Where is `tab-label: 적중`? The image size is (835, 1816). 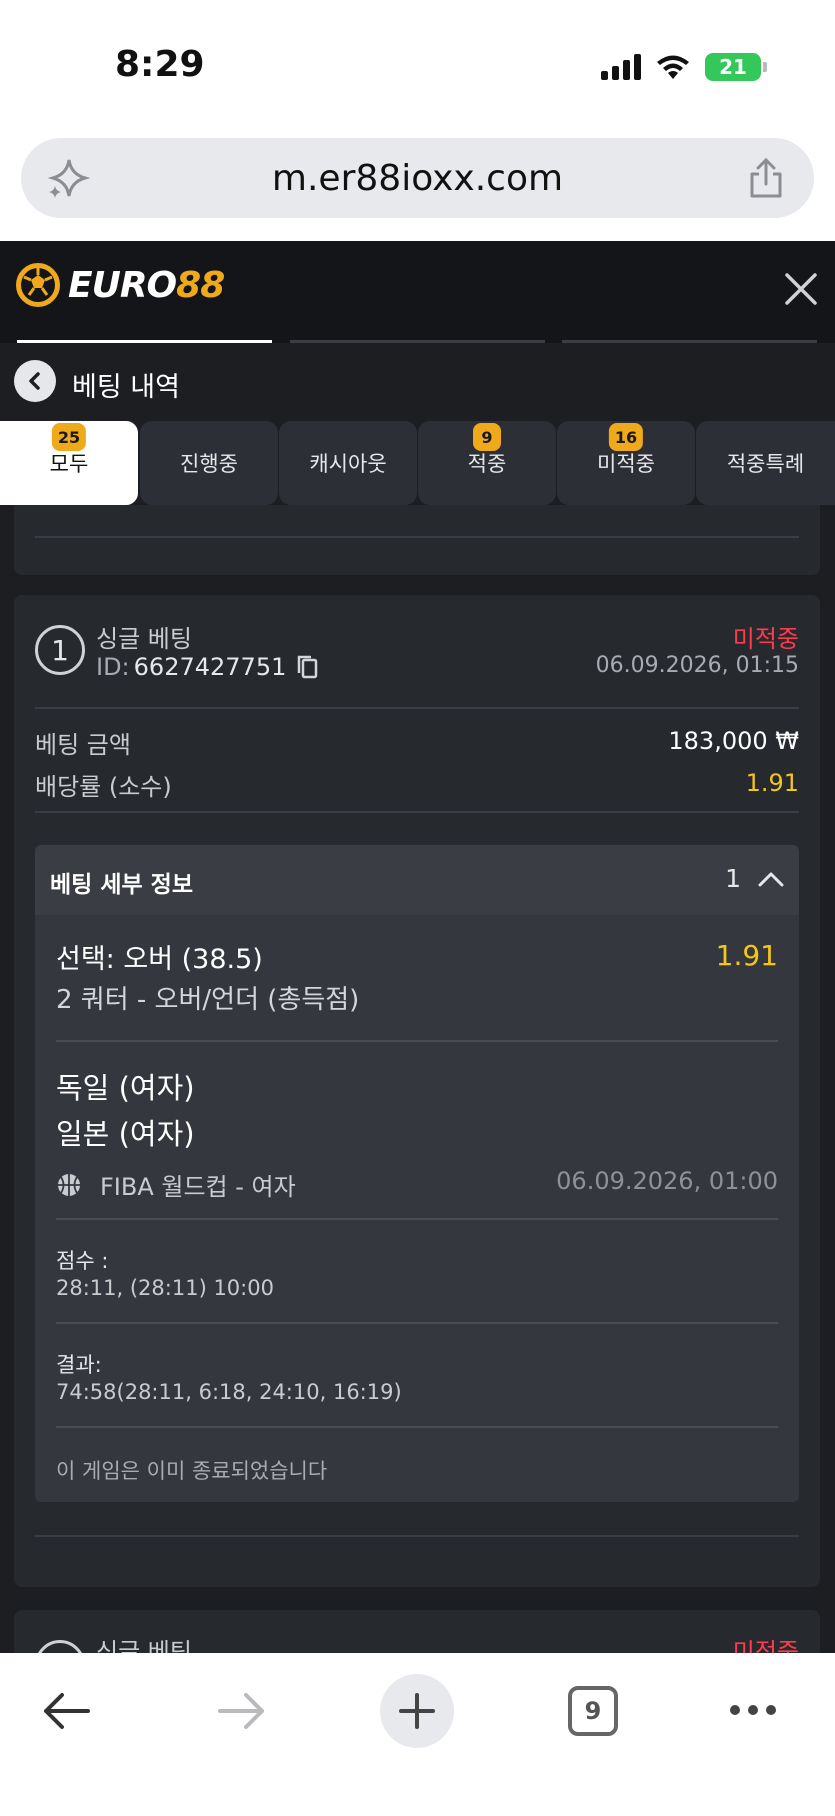 tab-label: 적중 is located at coordinates (487, 464).